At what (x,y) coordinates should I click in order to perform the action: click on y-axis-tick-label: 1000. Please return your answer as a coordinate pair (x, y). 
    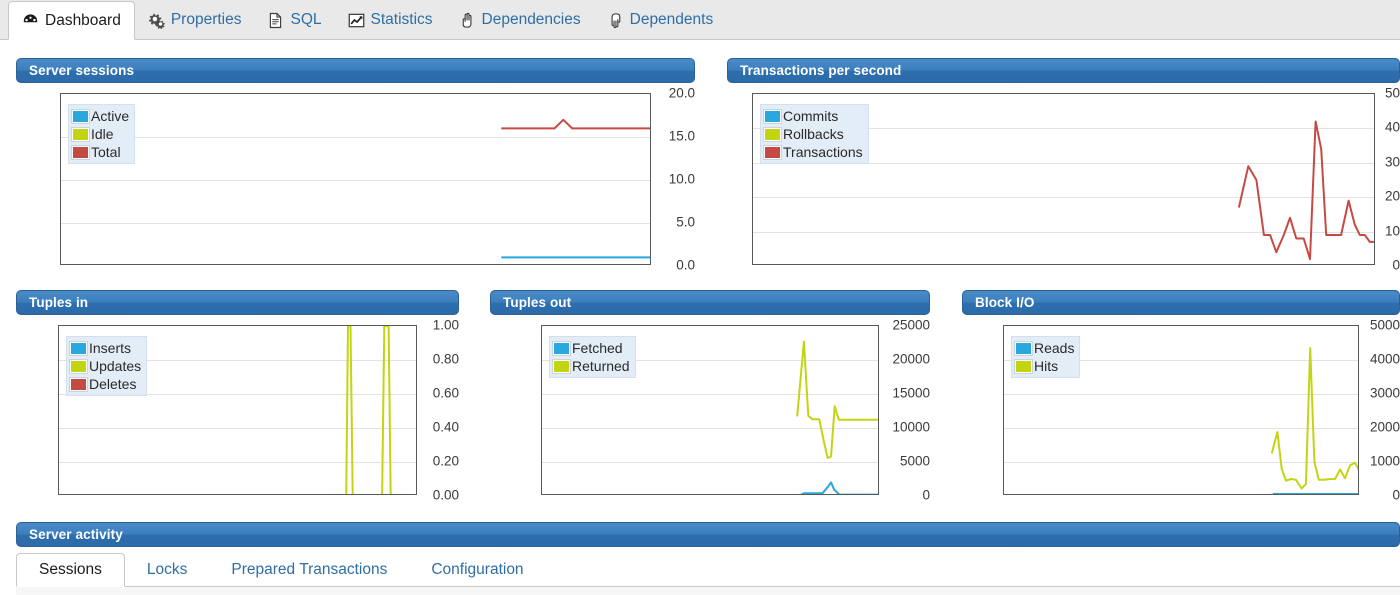
    Looking at the image, I should click on (1384, 461).